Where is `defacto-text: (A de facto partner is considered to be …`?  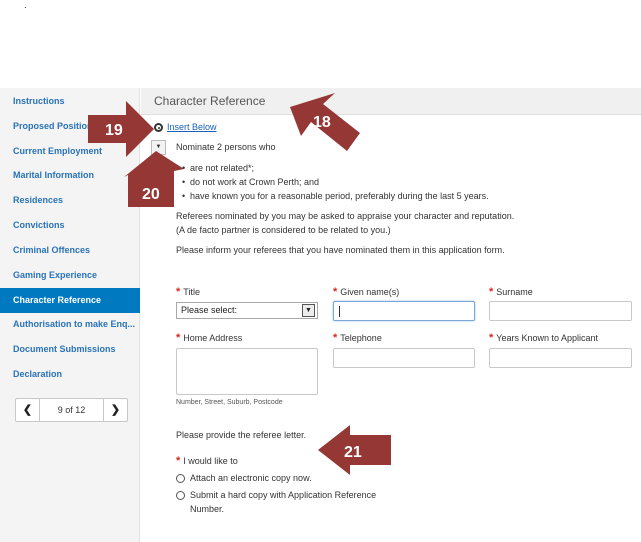 defacto-text: (A de facto partner is considered to be … is located at coordinates (283, 230).